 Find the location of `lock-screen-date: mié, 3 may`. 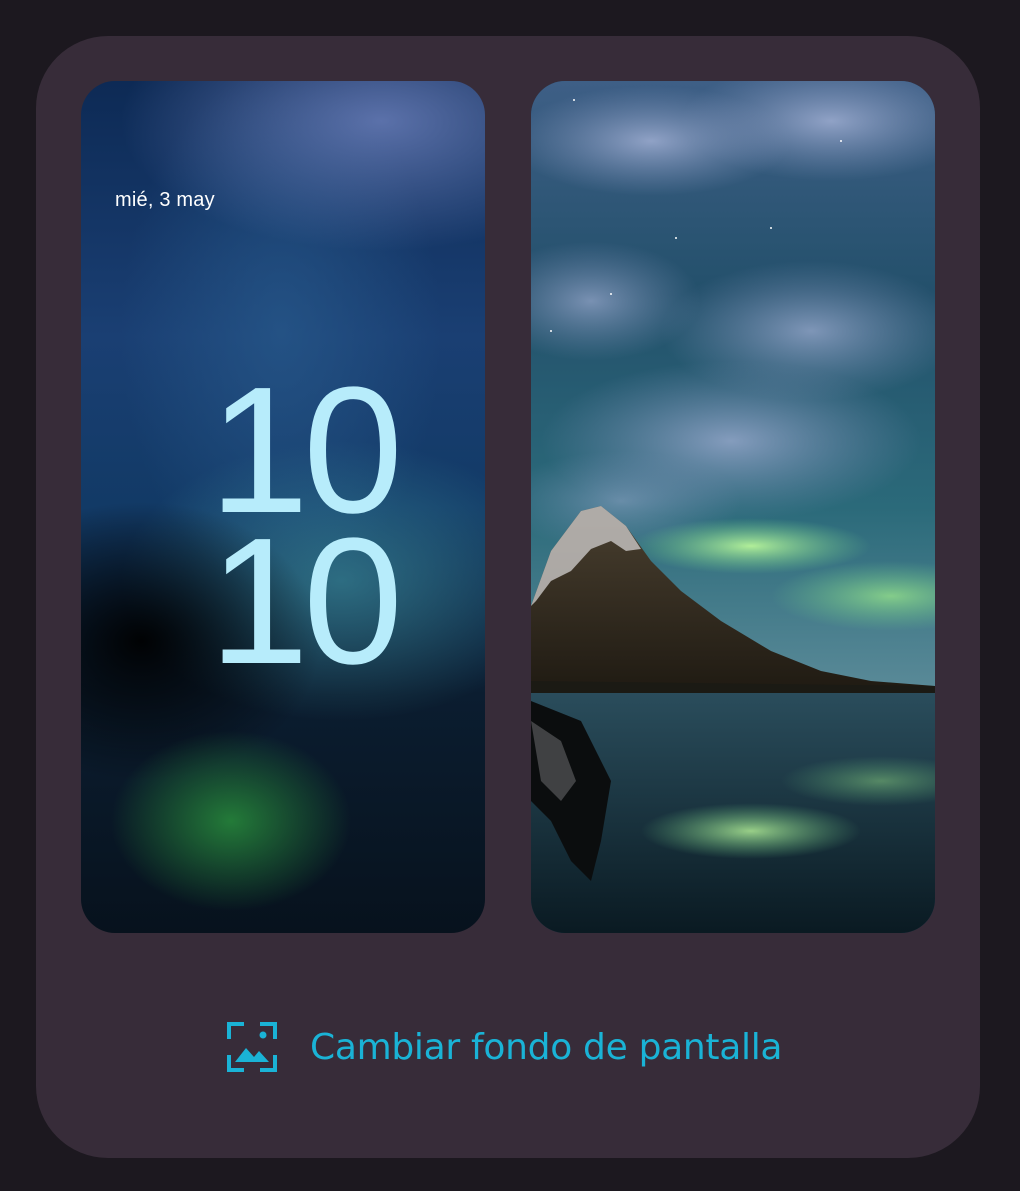

lock-screen-date: mié, 3 may is located at coordinates (165, 200).